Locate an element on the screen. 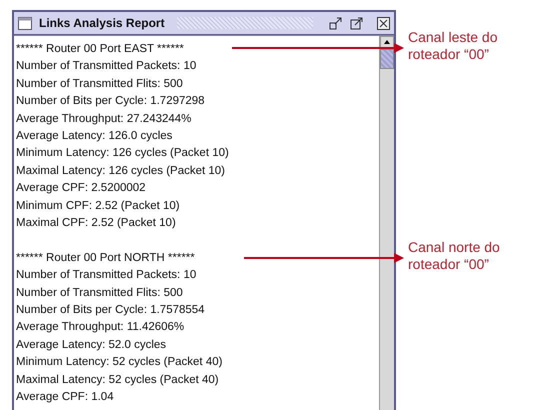 This screenshot has width=552, height=410. report-line: Average CPF: 2.5200002 is located at coordinates (81, 188).